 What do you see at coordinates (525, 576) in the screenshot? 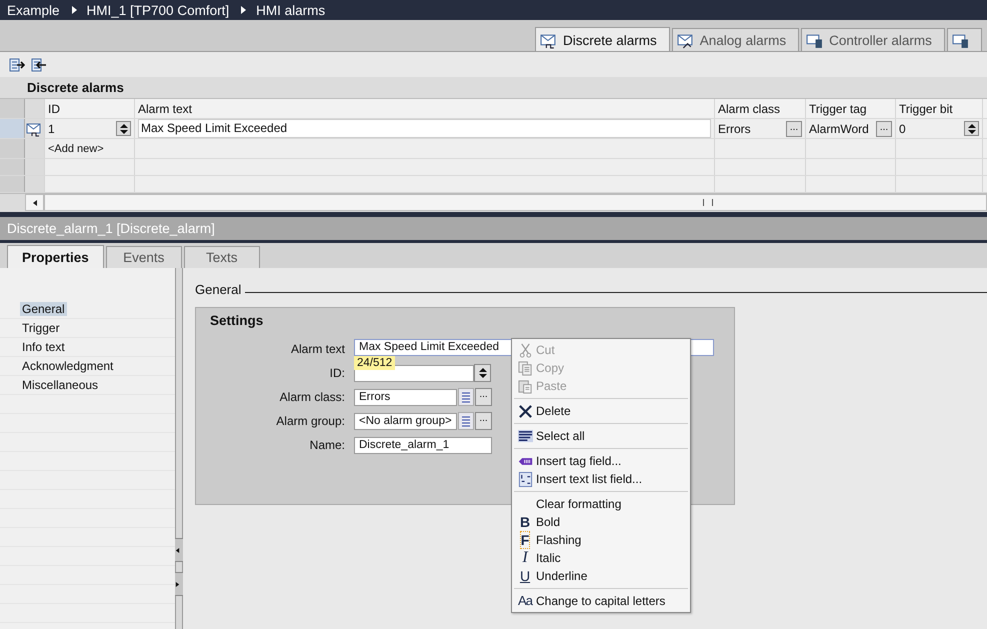
I see `underline-icon: U` at bounding box center [525, 576].